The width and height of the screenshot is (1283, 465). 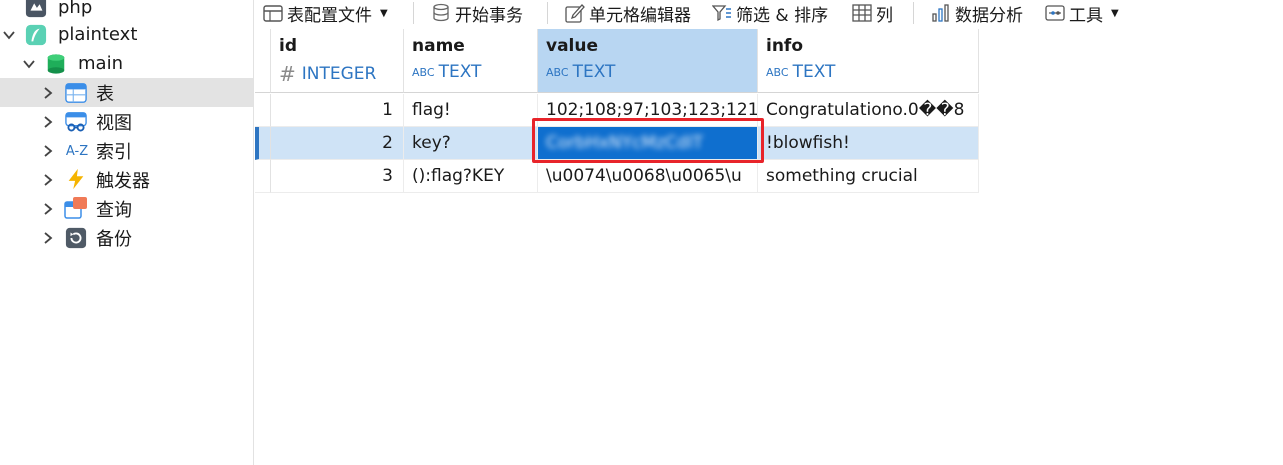 I want to click on column-name: value, so click(x=572, y=46).